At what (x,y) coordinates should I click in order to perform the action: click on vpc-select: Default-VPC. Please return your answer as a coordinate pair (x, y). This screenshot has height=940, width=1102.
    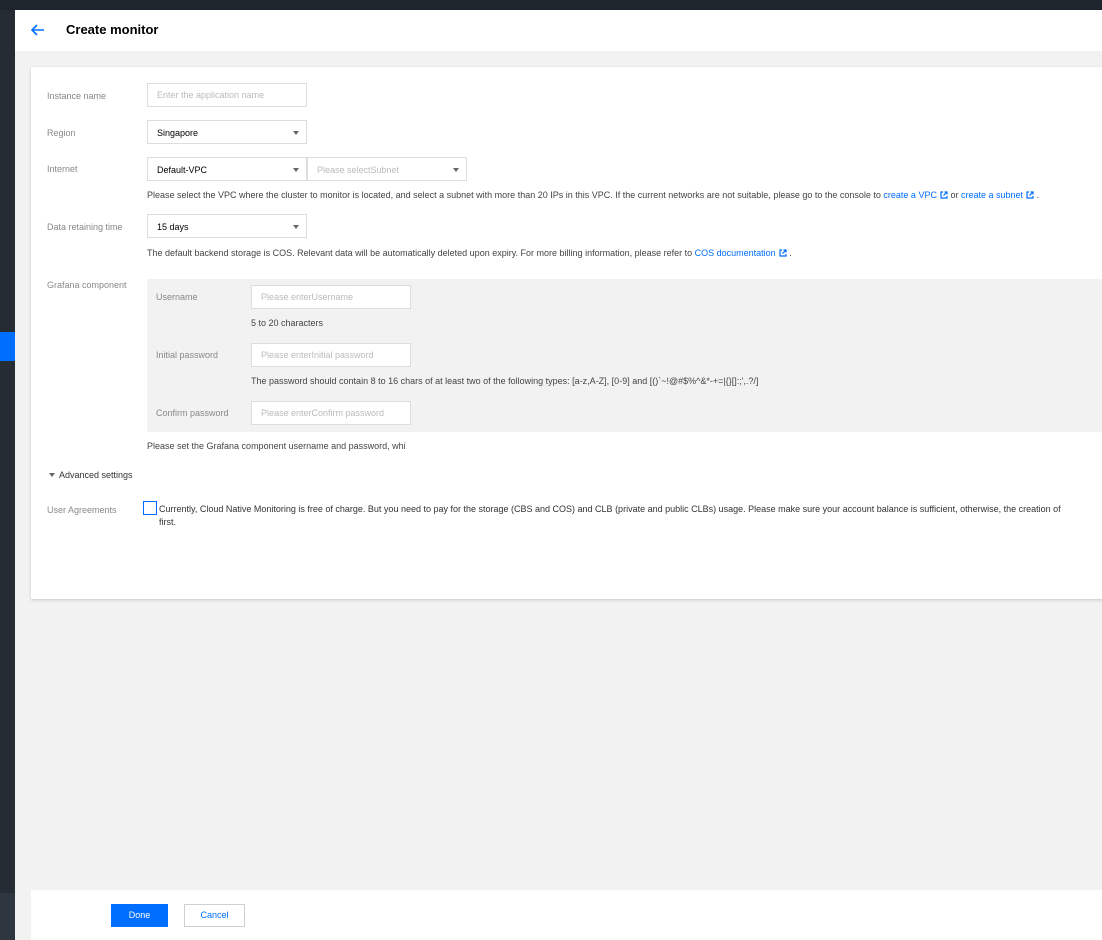
    Looking at the image, I should click on (227, 169).